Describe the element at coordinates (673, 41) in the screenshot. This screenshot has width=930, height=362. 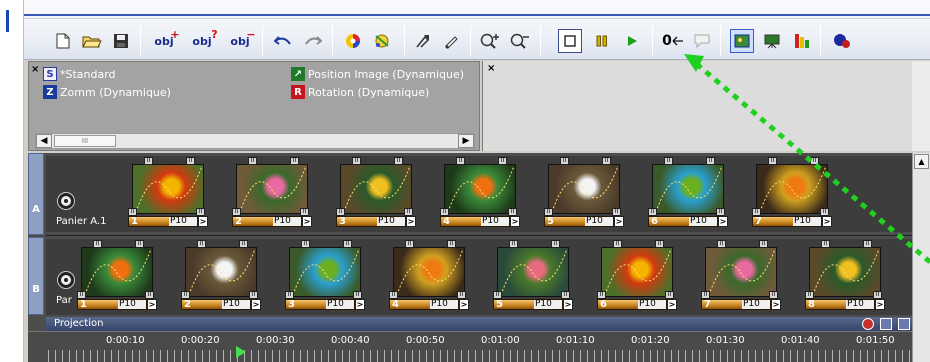
I see `reset-counter-button: 0` at that location.